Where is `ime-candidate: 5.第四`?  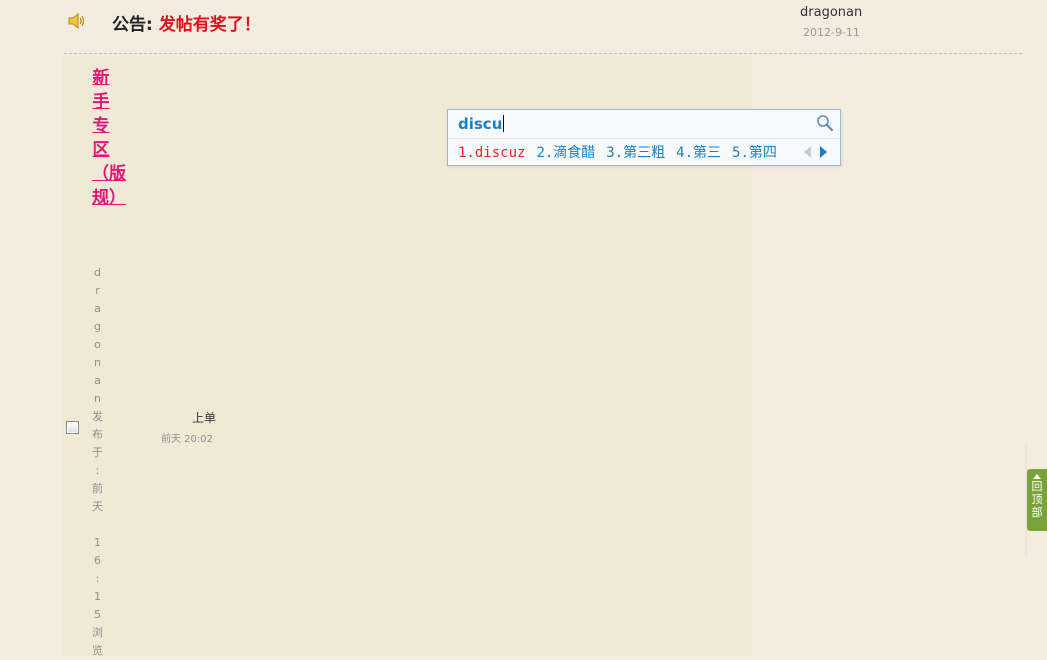
ime-candidate: 5.第四 is located at coordinates (754, 153).